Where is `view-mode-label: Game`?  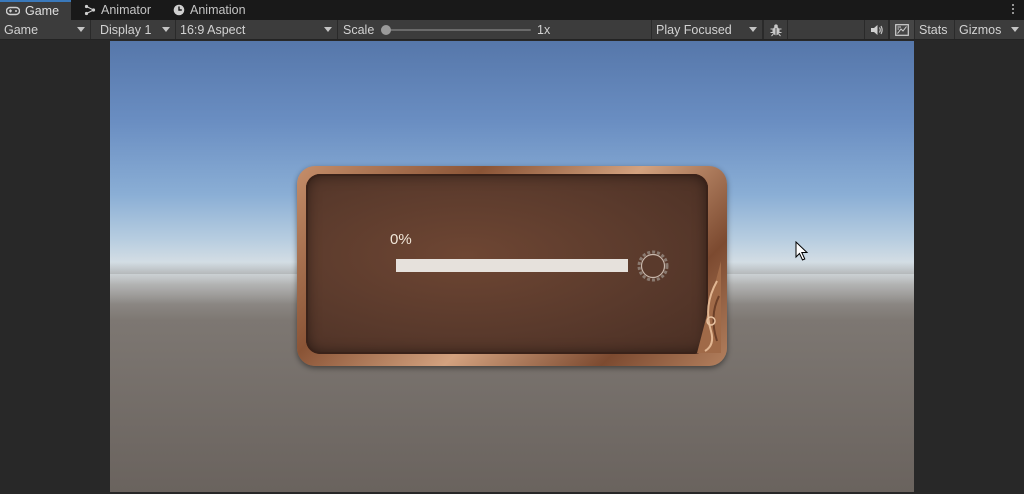
view-mode-label: Game is located at coordinates (21, 29).